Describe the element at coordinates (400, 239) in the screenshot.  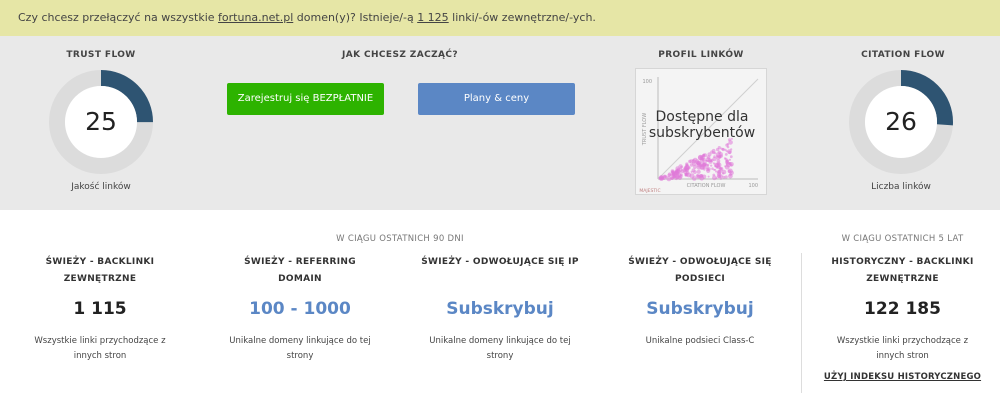
I see `recent-section-label: W CIĄGU OSTATNICH 90 DNI` at that location.